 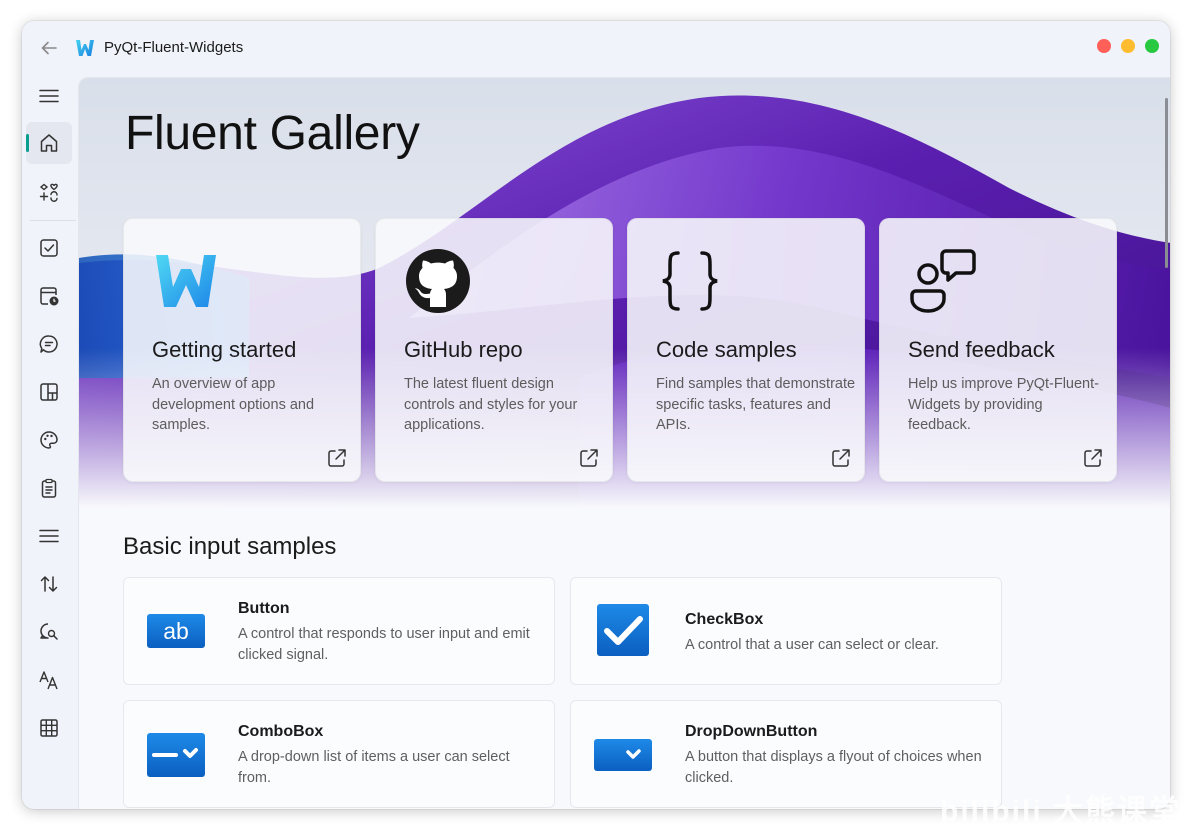 I want to click on vertical-scrollbar, so click(x=1166, y=183).